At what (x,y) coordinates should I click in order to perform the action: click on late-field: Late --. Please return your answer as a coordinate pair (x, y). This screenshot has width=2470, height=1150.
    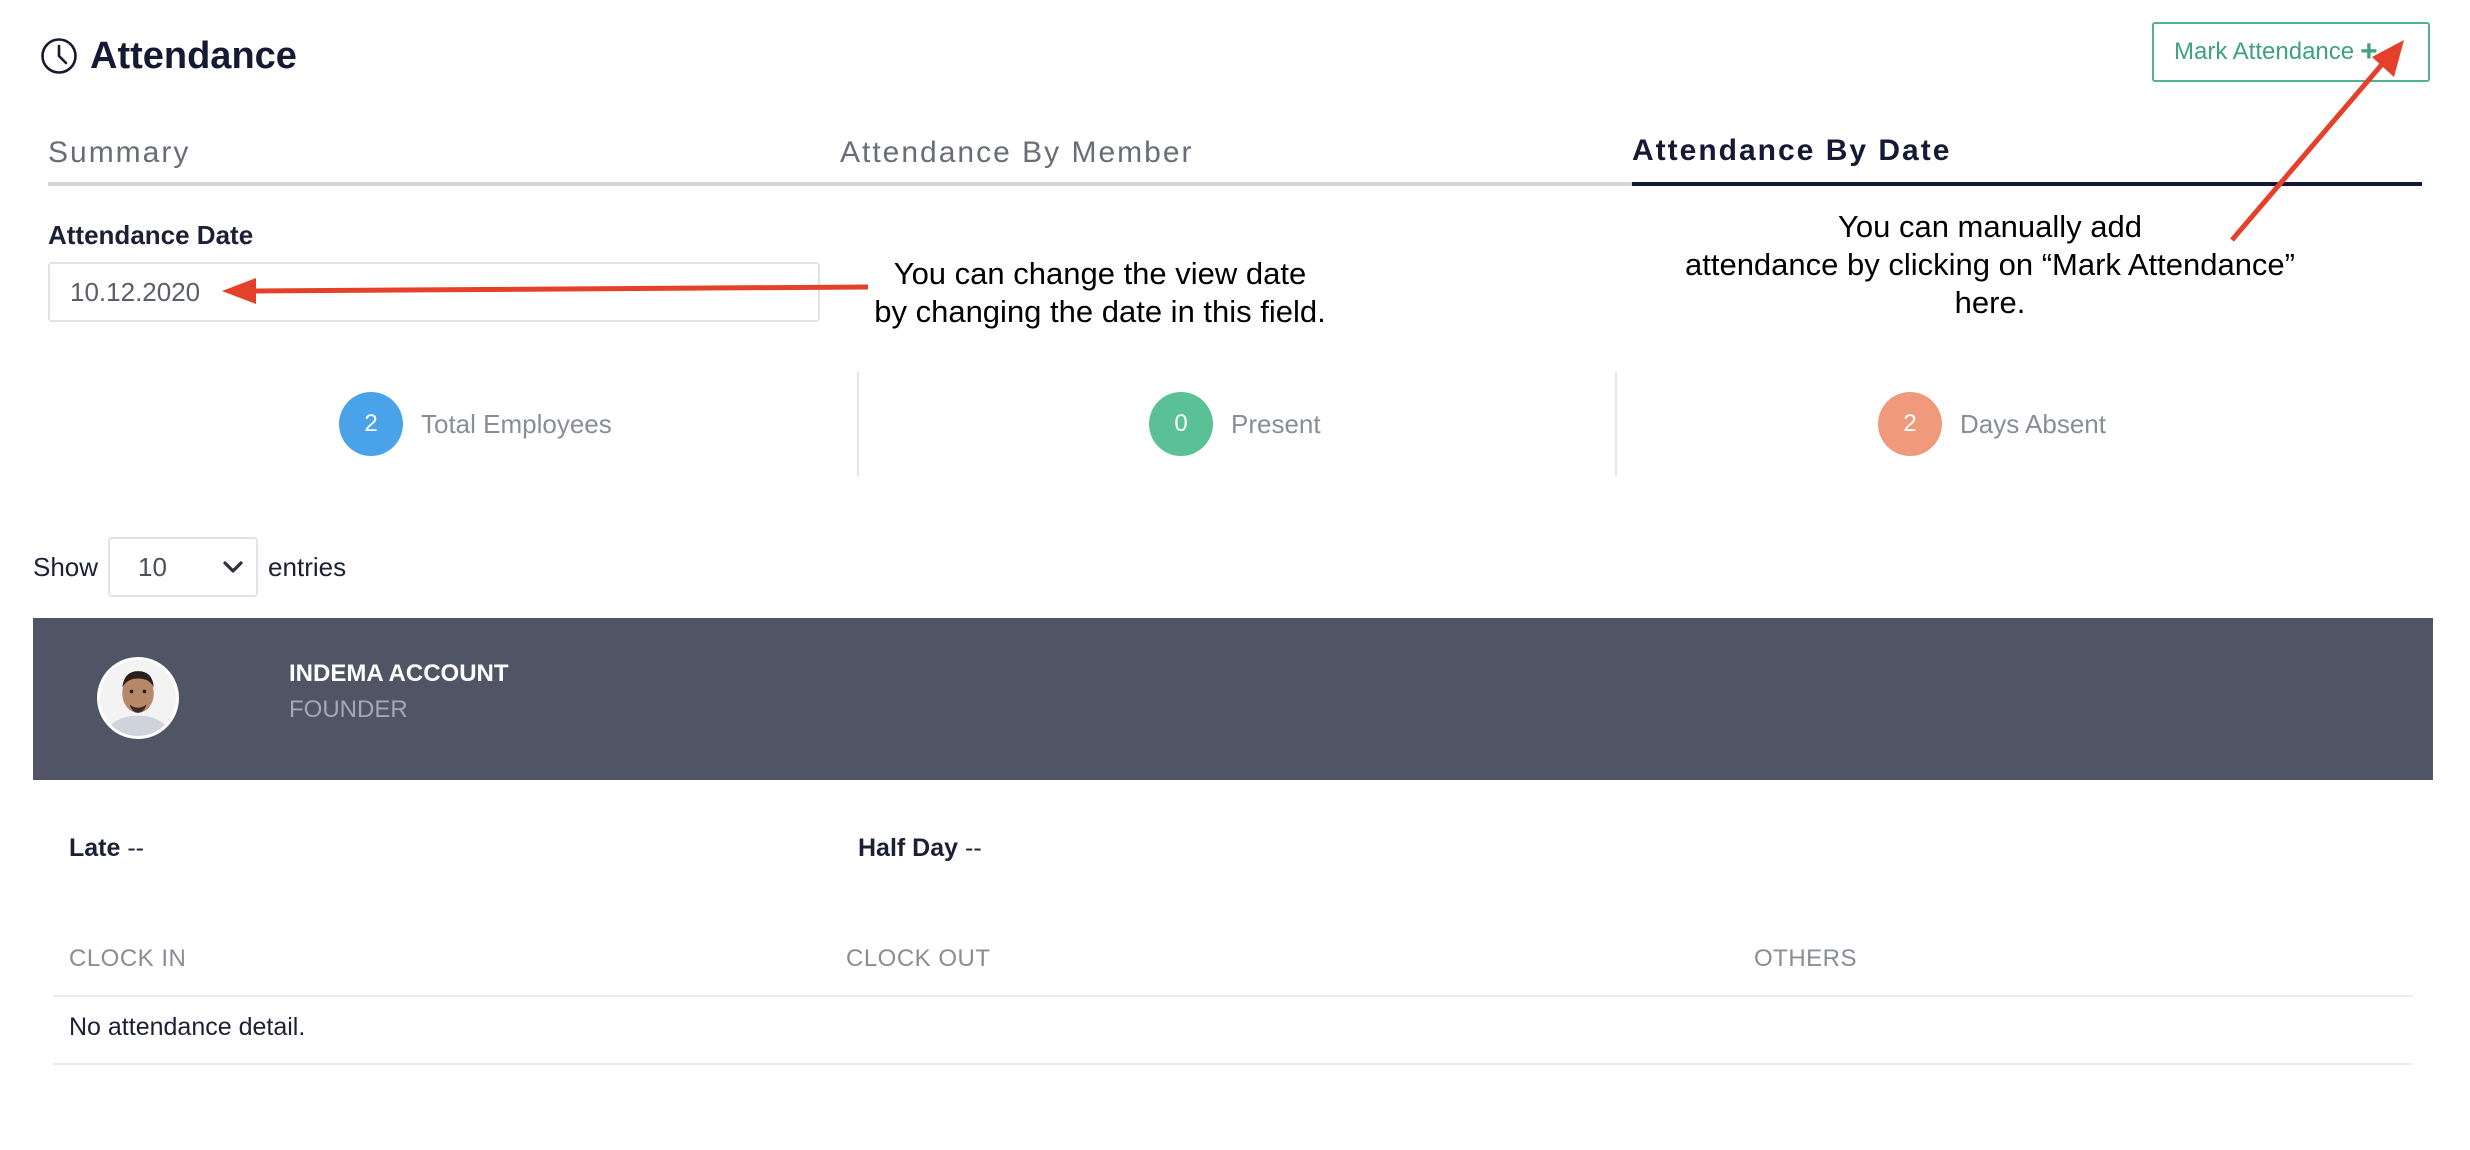
    Looking at the image, I should click on (106, 848).